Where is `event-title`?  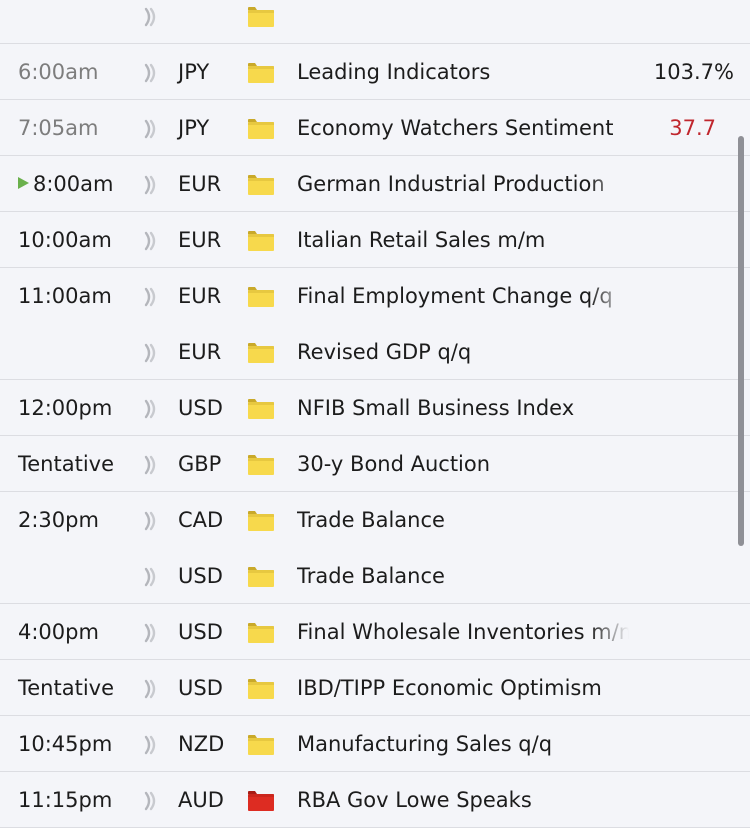 event-title is located at coordinates (467, 22).